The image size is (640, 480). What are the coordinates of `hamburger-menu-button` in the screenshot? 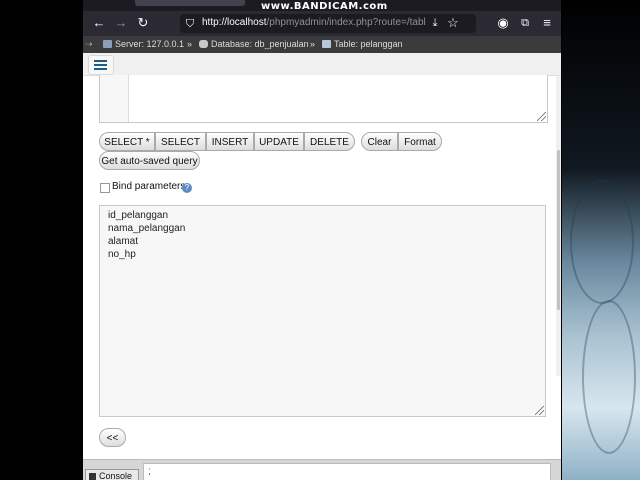 It's located at (101, 65).